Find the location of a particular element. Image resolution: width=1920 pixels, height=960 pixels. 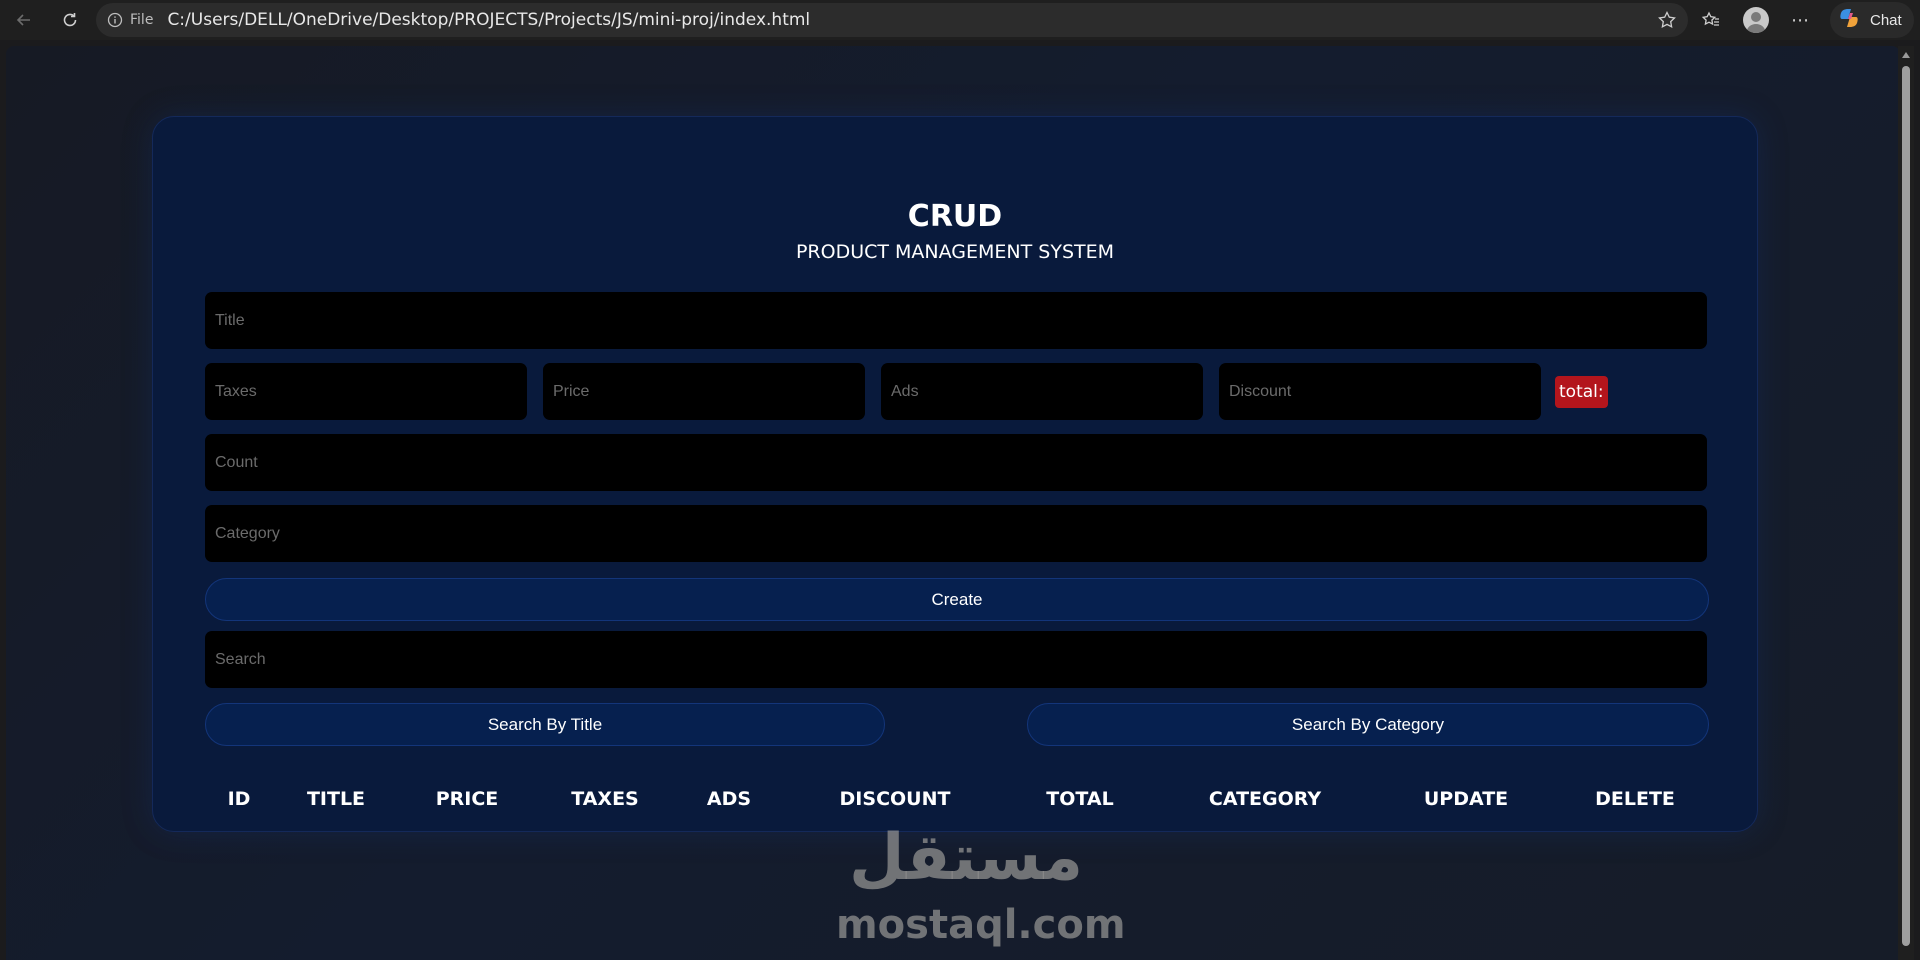

table-header-taxes: TAXES is located at coordinates (605, 799).